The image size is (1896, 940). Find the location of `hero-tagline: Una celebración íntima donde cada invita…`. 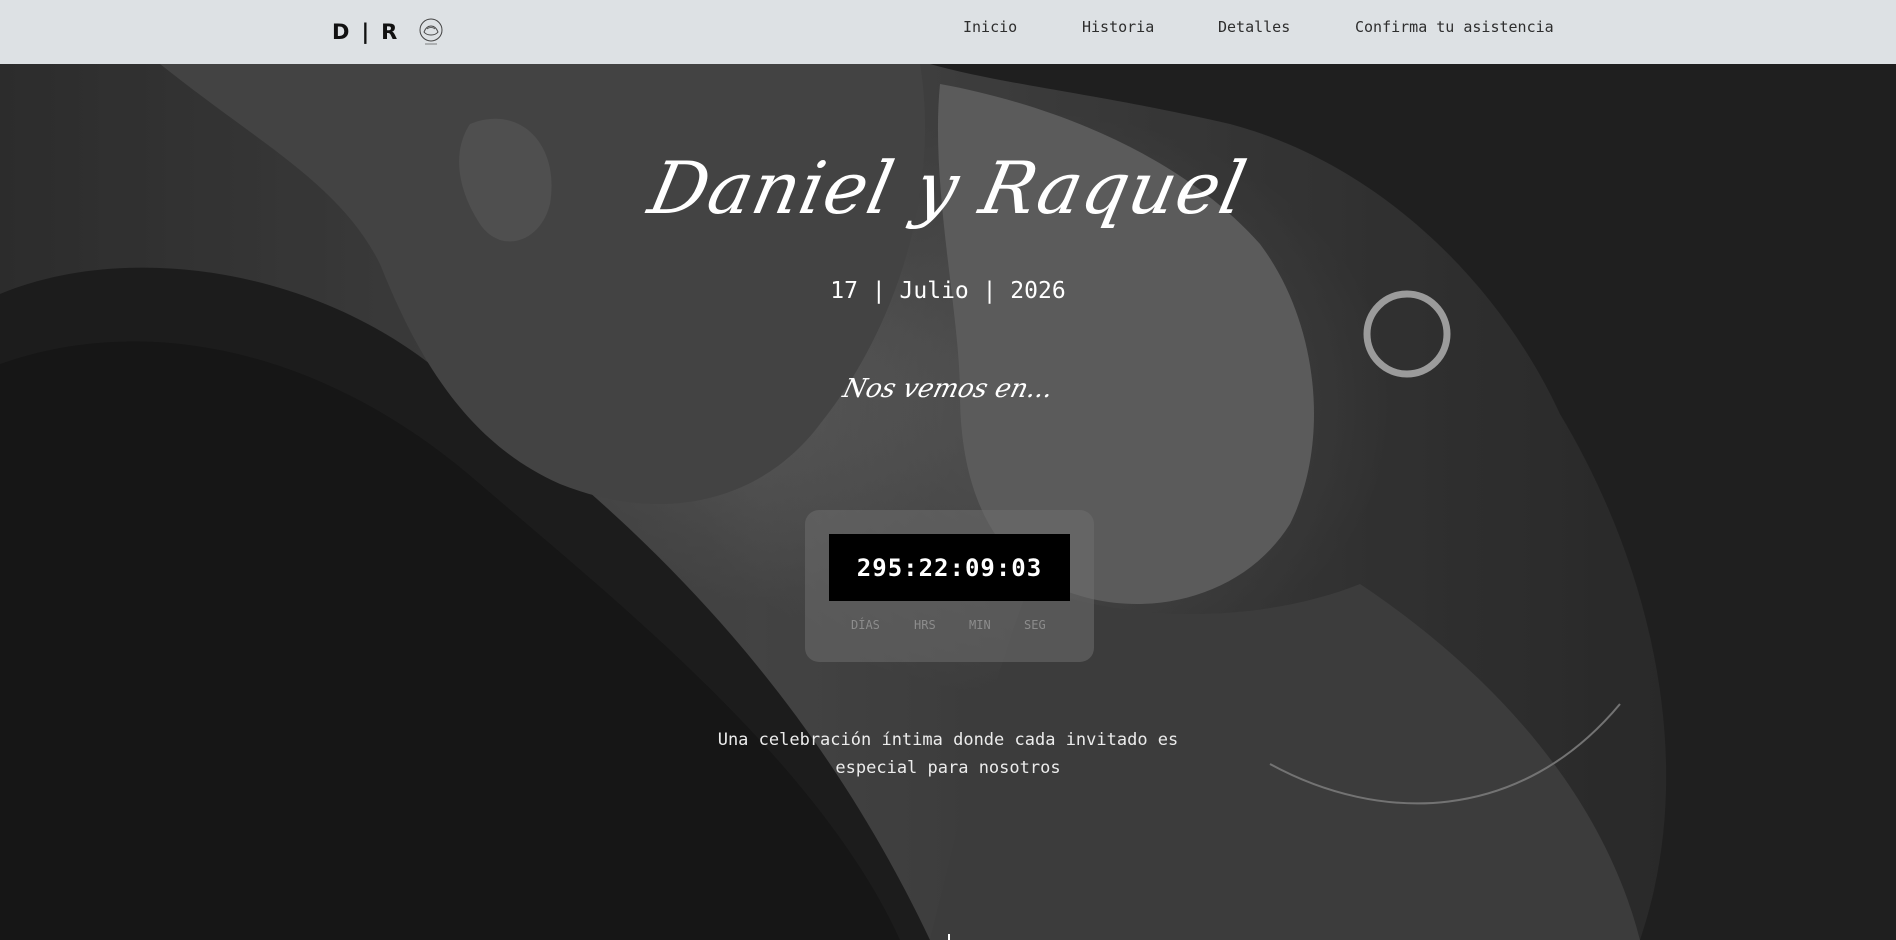

hero-tagline: Una celebración íntima donde cada invita… is located at coordinates (948, 754).